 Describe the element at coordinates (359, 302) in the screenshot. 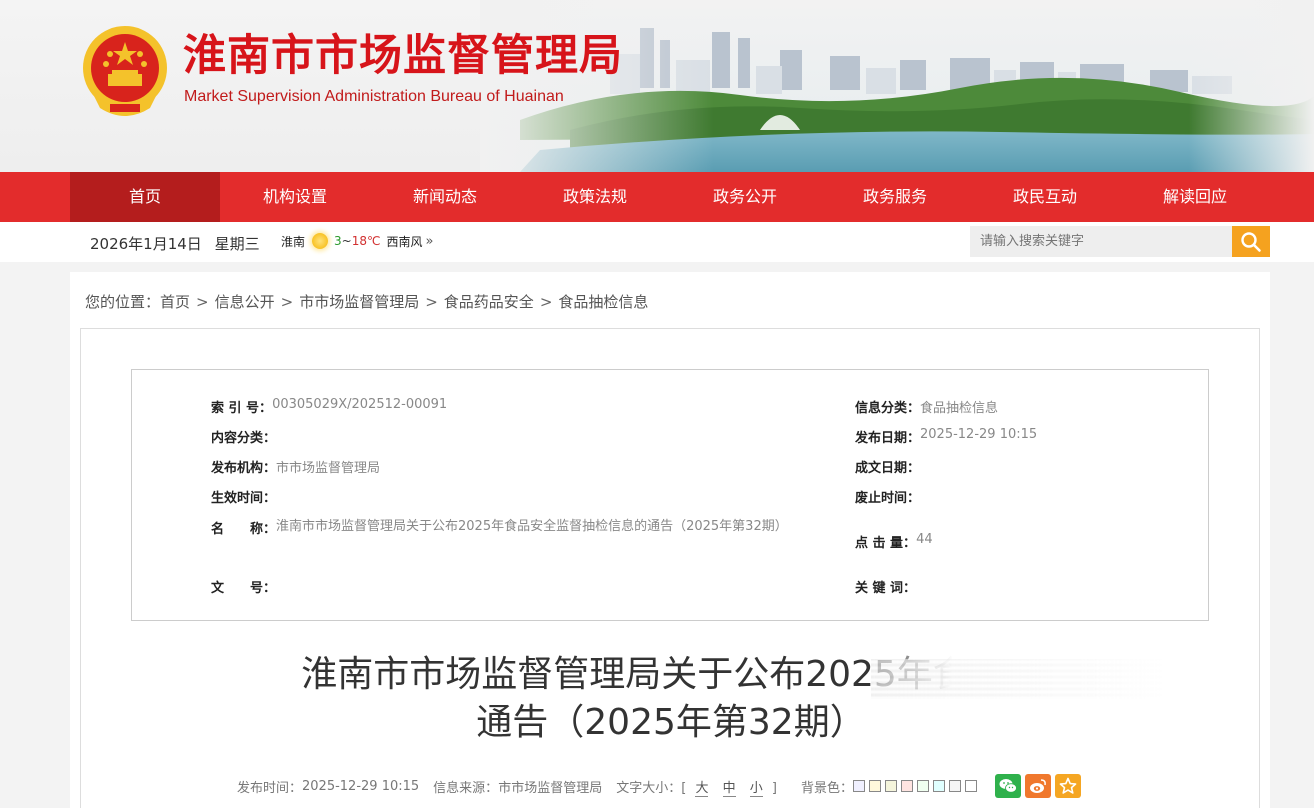

I see `breadcrumb-bureau: 市市场监督管理局` at that location.